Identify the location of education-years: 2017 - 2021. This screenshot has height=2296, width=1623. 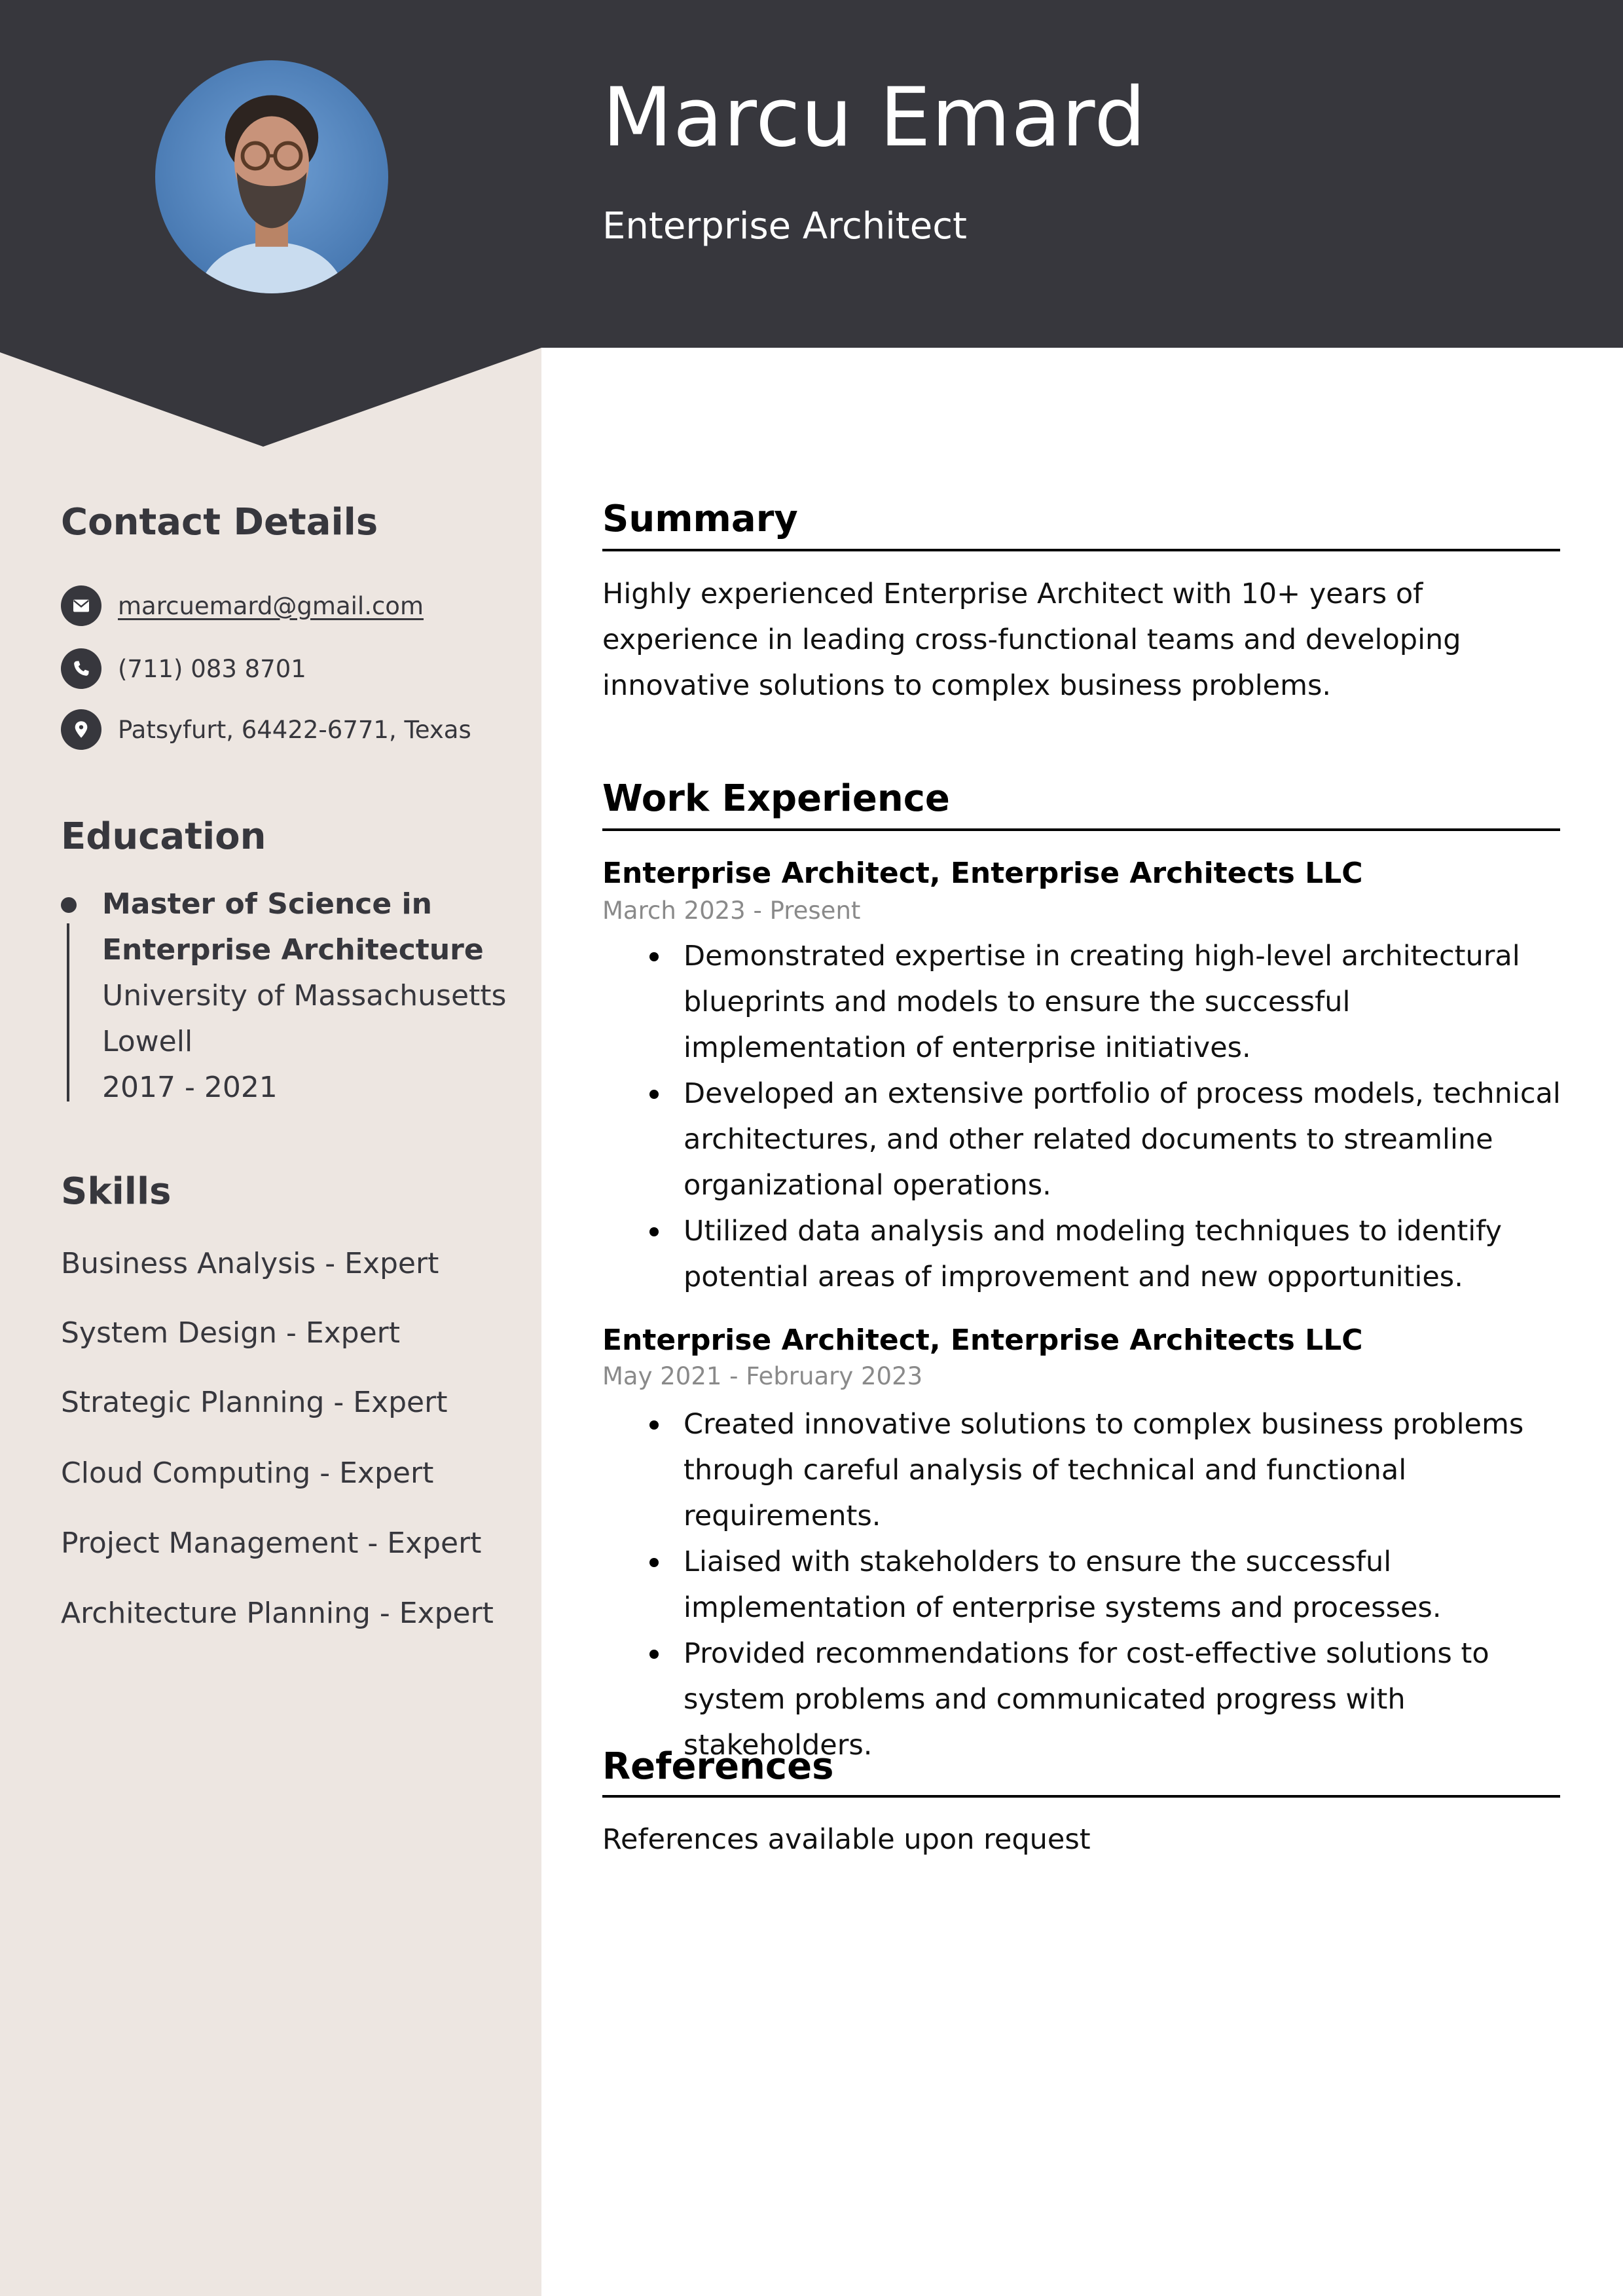
(190, 1088).